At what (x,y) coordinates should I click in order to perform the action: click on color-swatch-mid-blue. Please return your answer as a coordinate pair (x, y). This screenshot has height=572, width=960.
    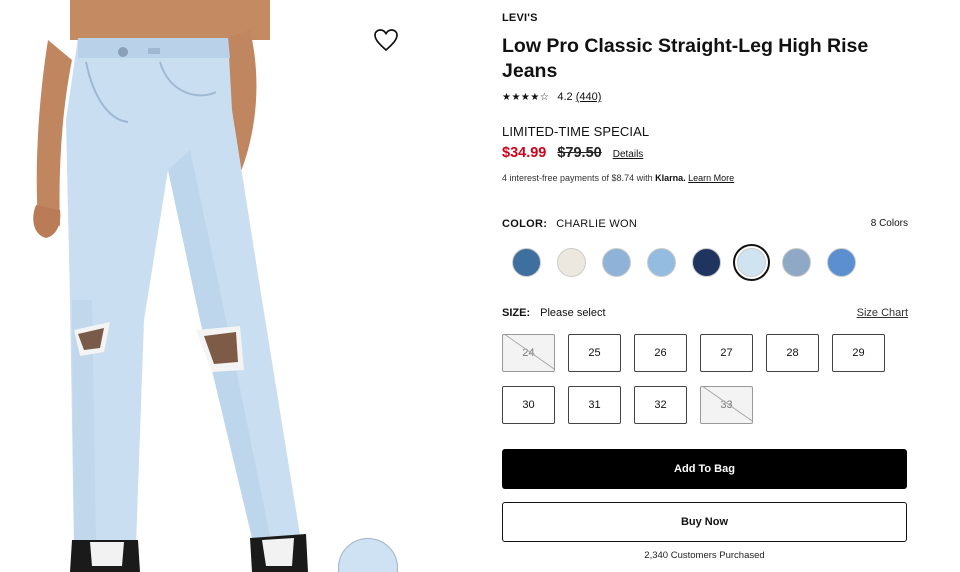
    Looking at the image, I should click on (616, 262).